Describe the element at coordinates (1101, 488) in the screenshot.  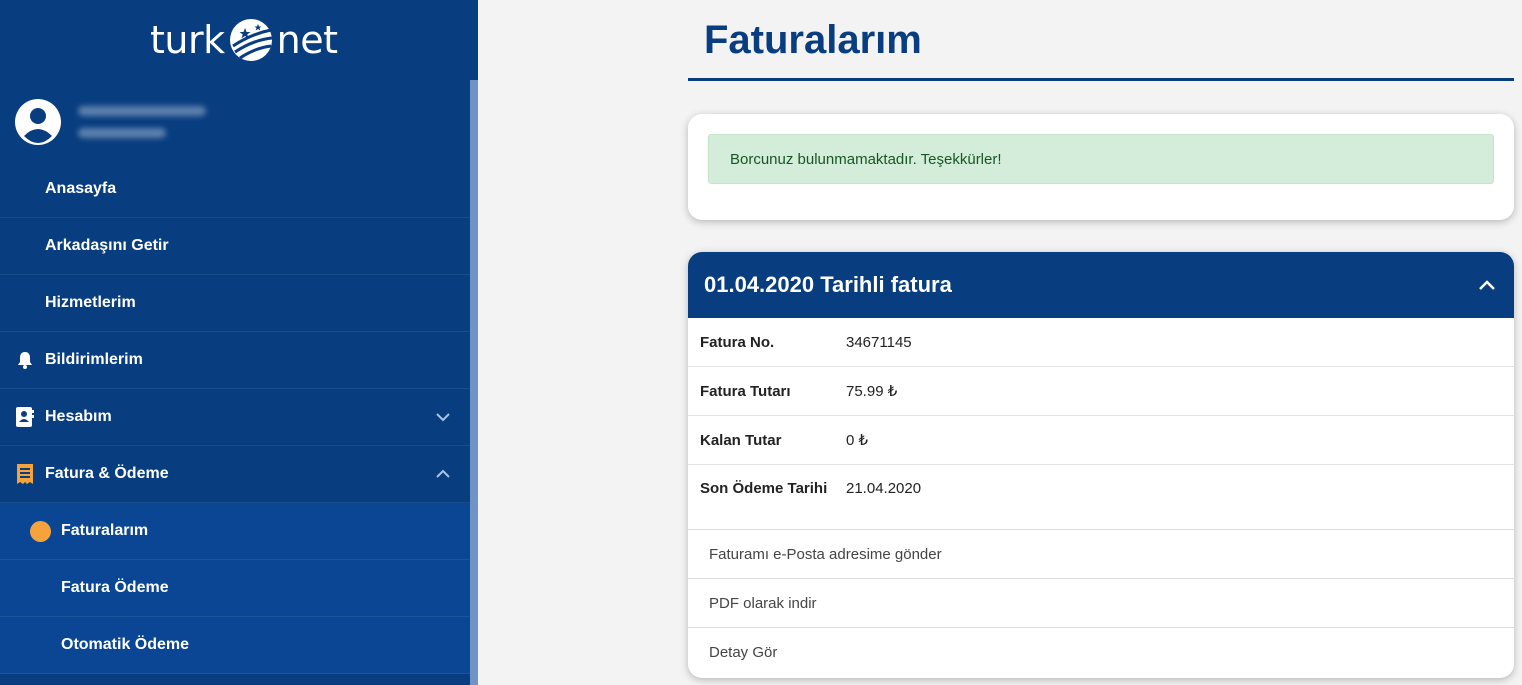
I see `invoice-row-son-odeme-tarihi: Son Ödeme Tarihi 21.04.2020` at that location.